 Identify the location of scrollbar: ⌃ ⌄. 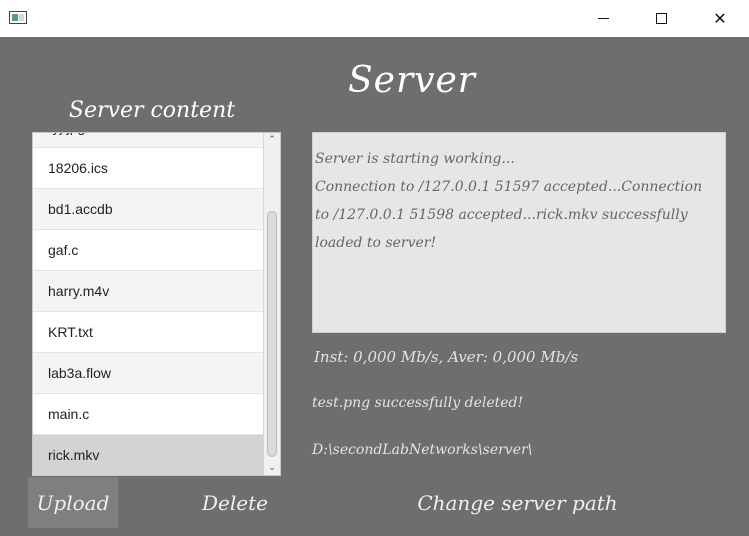
(271, 304).